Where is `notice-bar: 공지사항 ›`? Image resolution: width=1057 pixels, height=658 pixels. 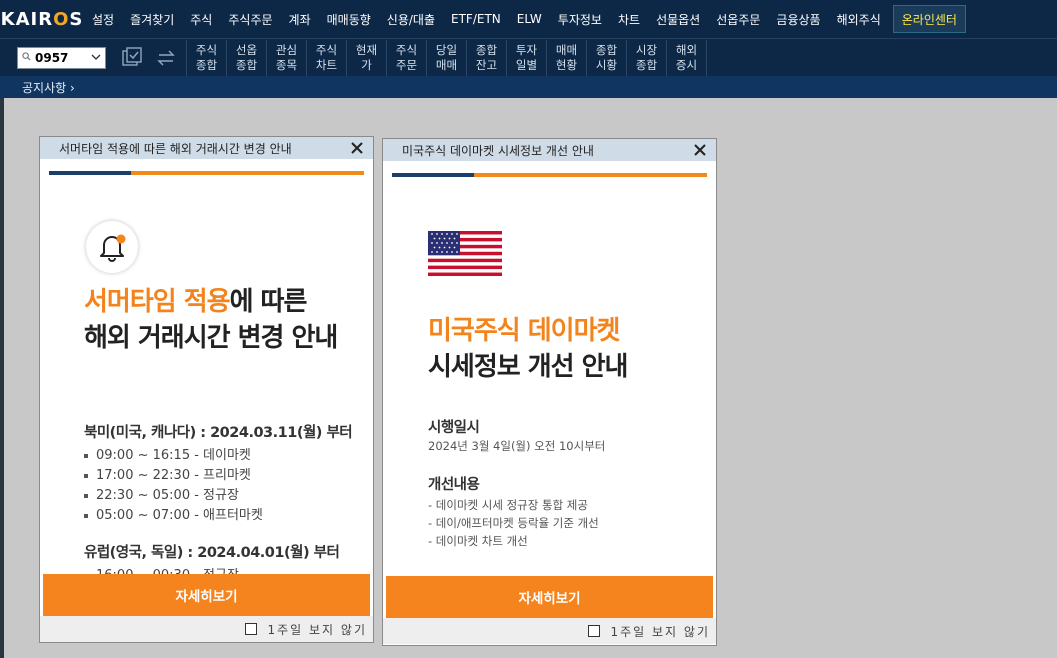
notice-bar: 공지사항 › is located at coordinates (528, 87).